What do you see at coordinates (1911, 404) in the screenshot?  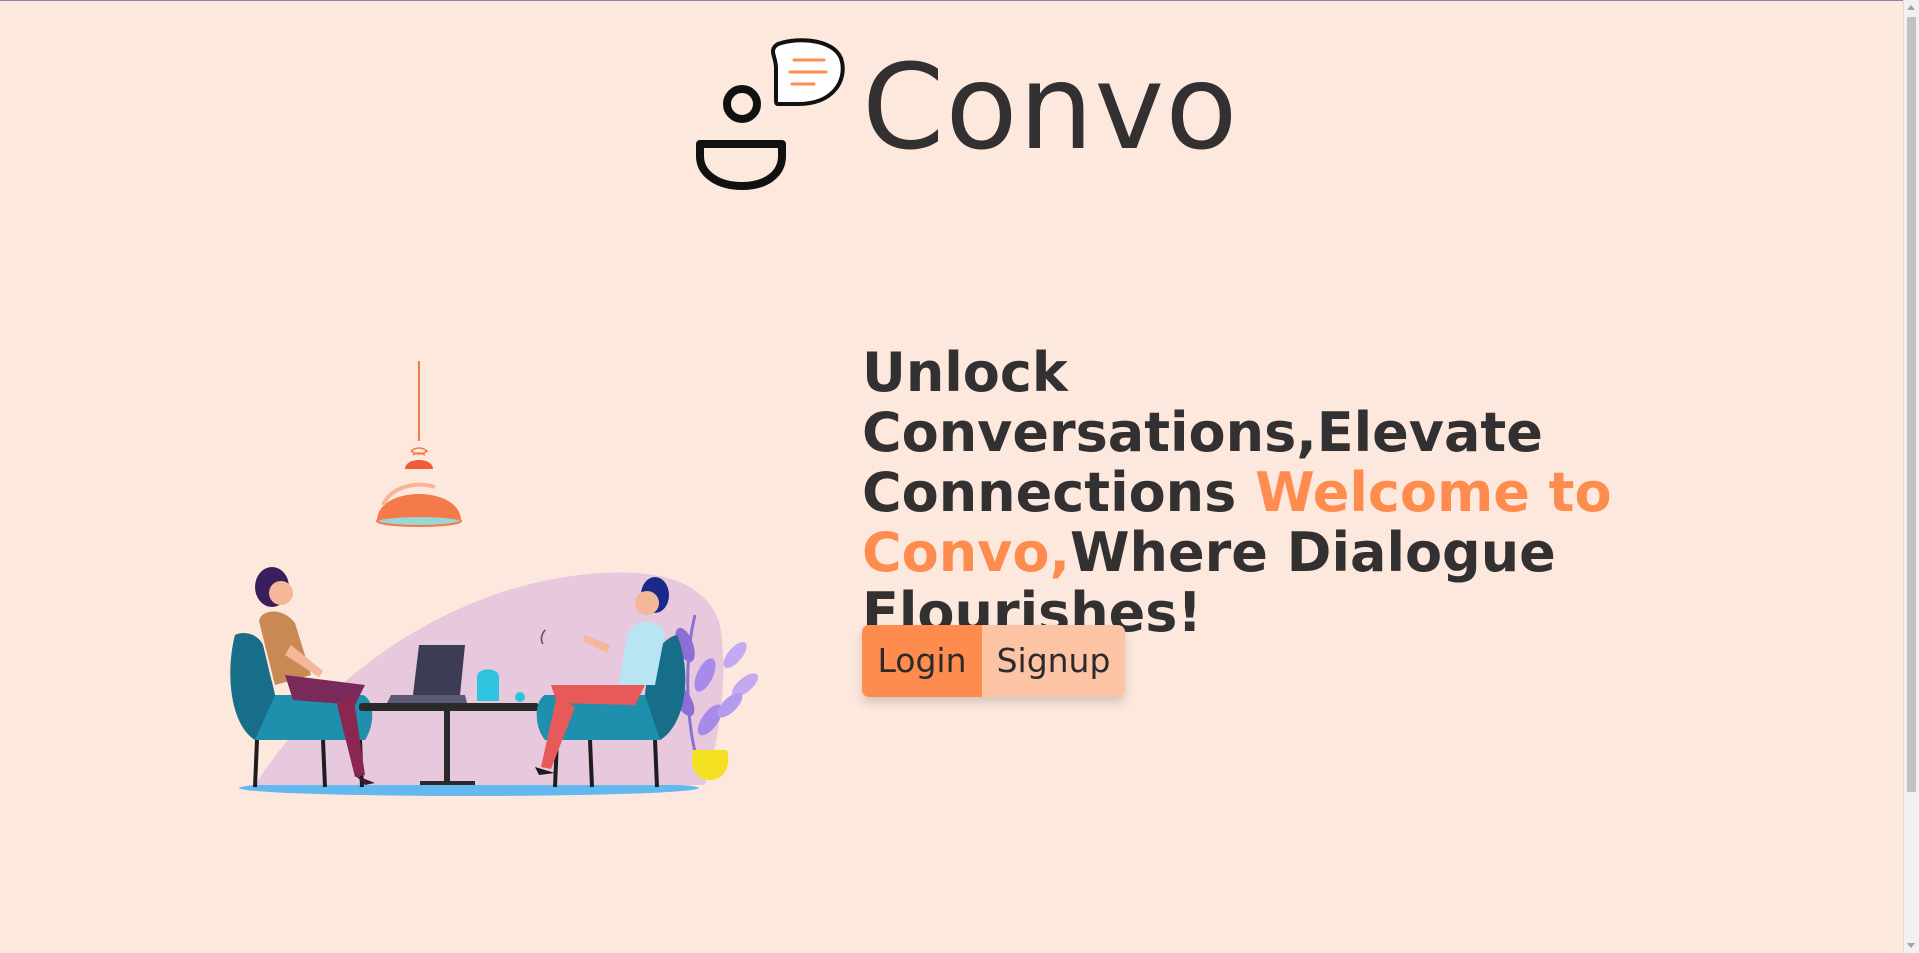 I see `scroll-thumb` at bounding box center [1911, 404].